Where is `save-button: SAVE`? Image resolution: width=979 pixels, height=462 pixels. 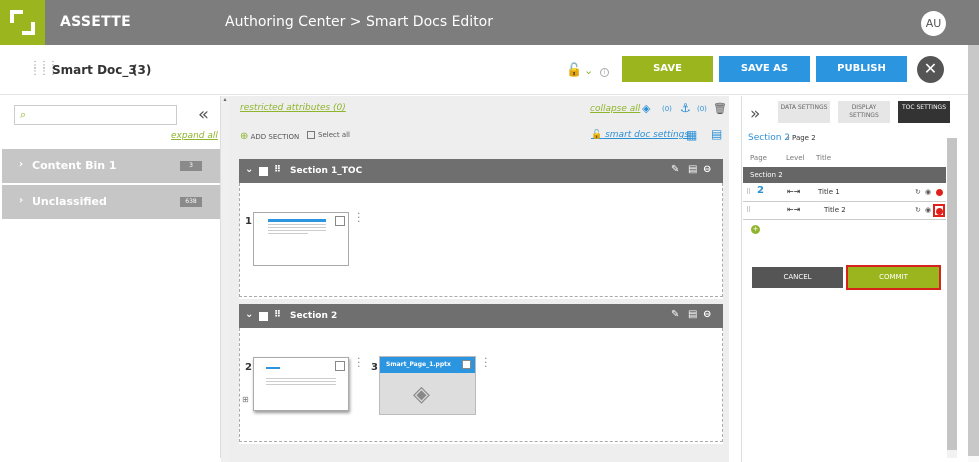 save-button: SAVE is located at coordinates (667, 69).